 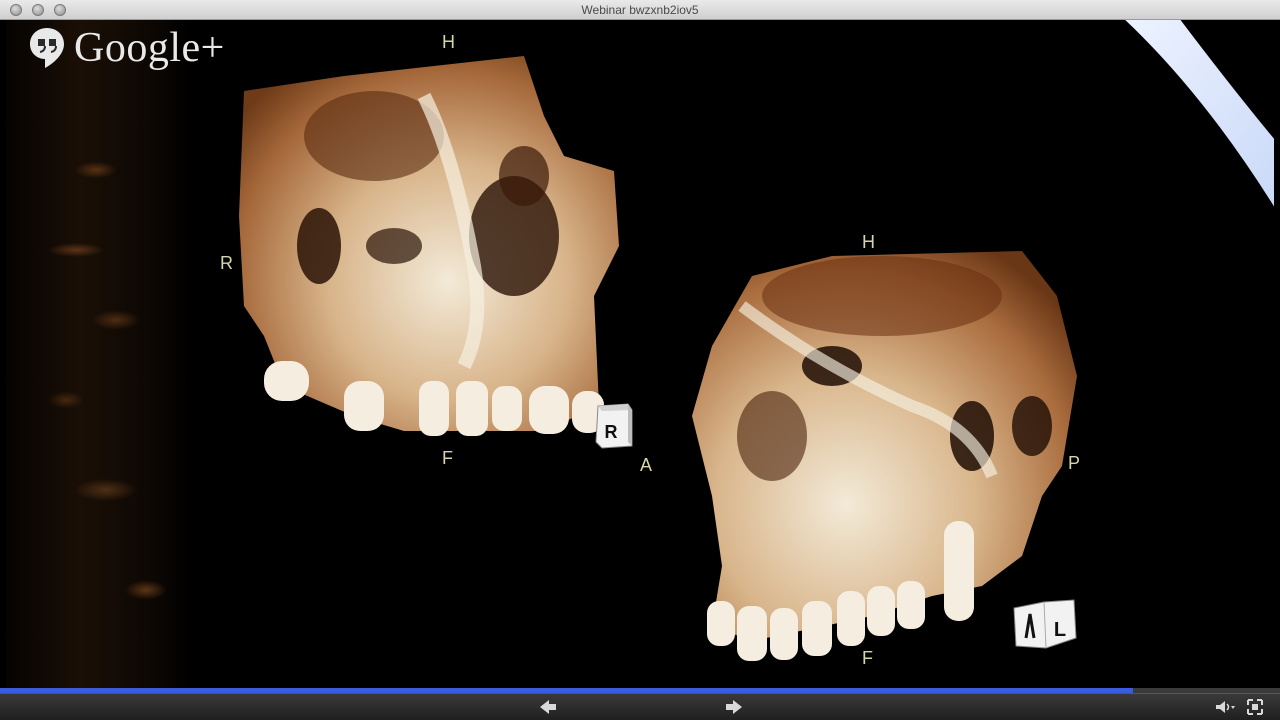 I want to click on logo-text: Google+, so click(x=149, y=48).